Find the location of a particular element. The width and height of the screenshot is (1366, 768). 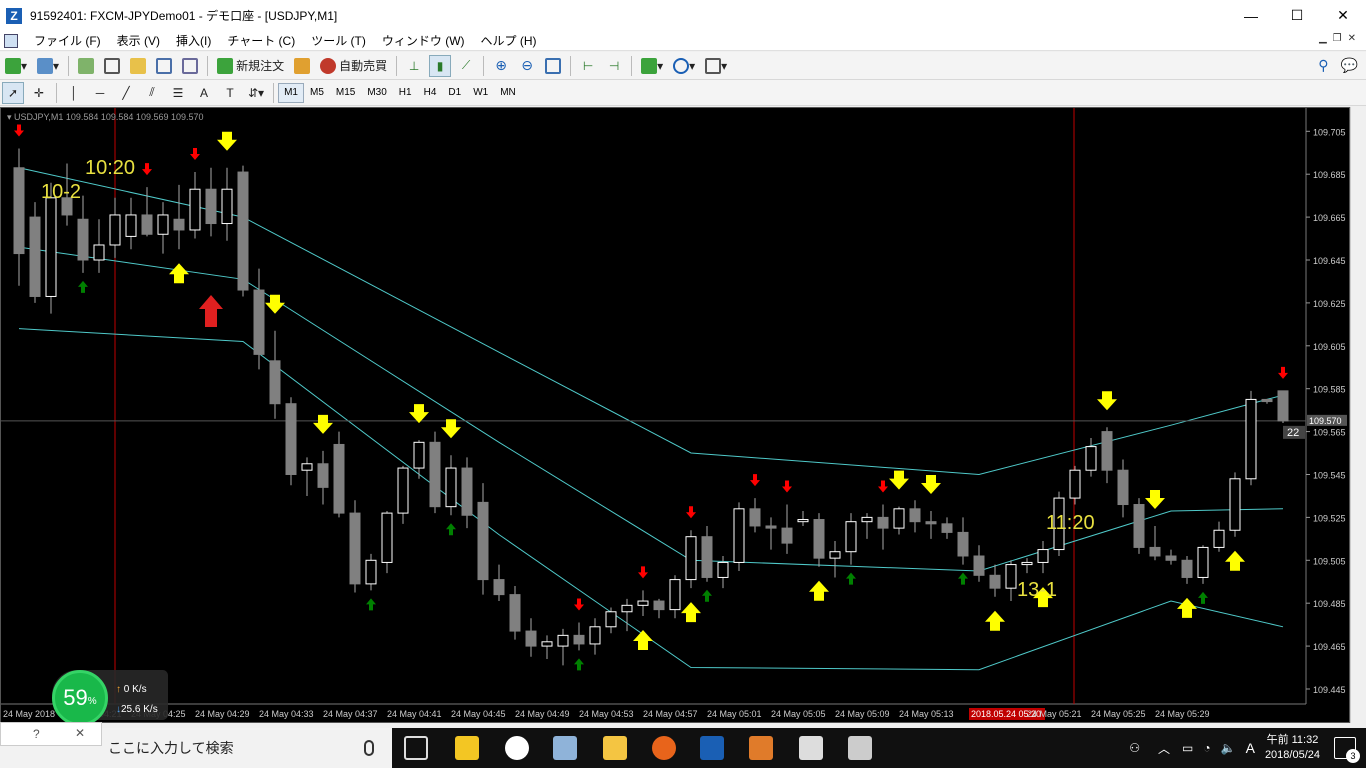

ime-indicator: A is located at coordinates (1250, 748).